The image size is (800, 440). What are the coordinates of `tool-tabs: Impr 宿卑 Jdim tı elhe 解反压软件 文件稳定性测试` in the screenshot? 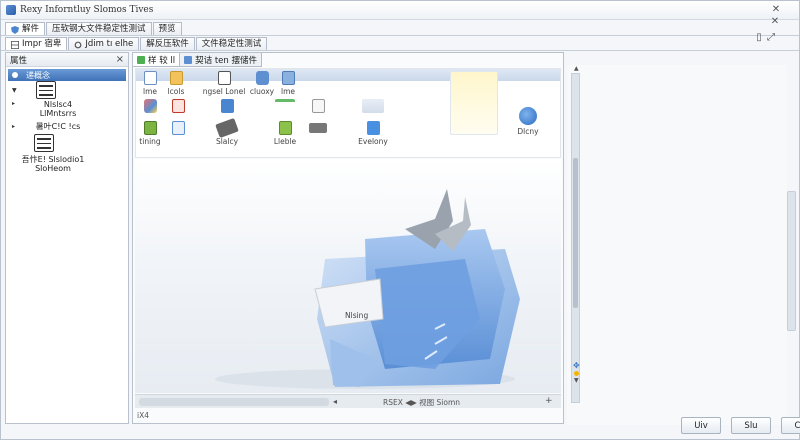 It's located at (136, 43).